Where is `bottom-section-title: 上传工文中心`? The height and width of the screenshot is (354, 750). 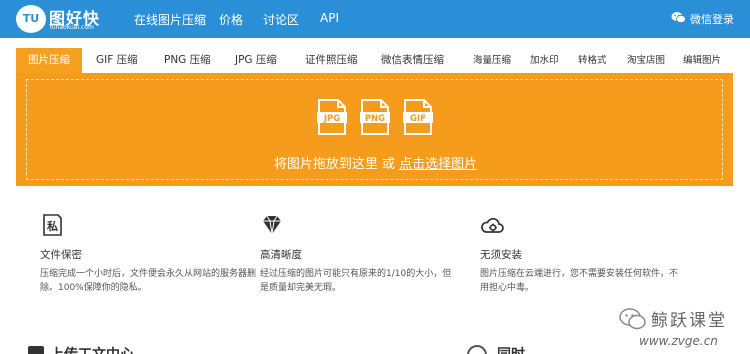
bottom-section-title: 上传工文中心 is located at coordinates (92, 349).